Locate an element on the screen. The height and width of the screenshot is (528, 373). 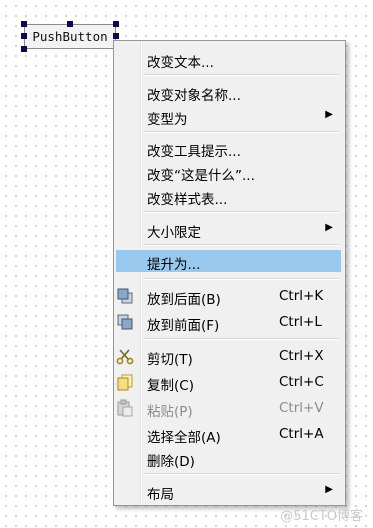
selection-handle-top-left is located at coordinates (24, 24).